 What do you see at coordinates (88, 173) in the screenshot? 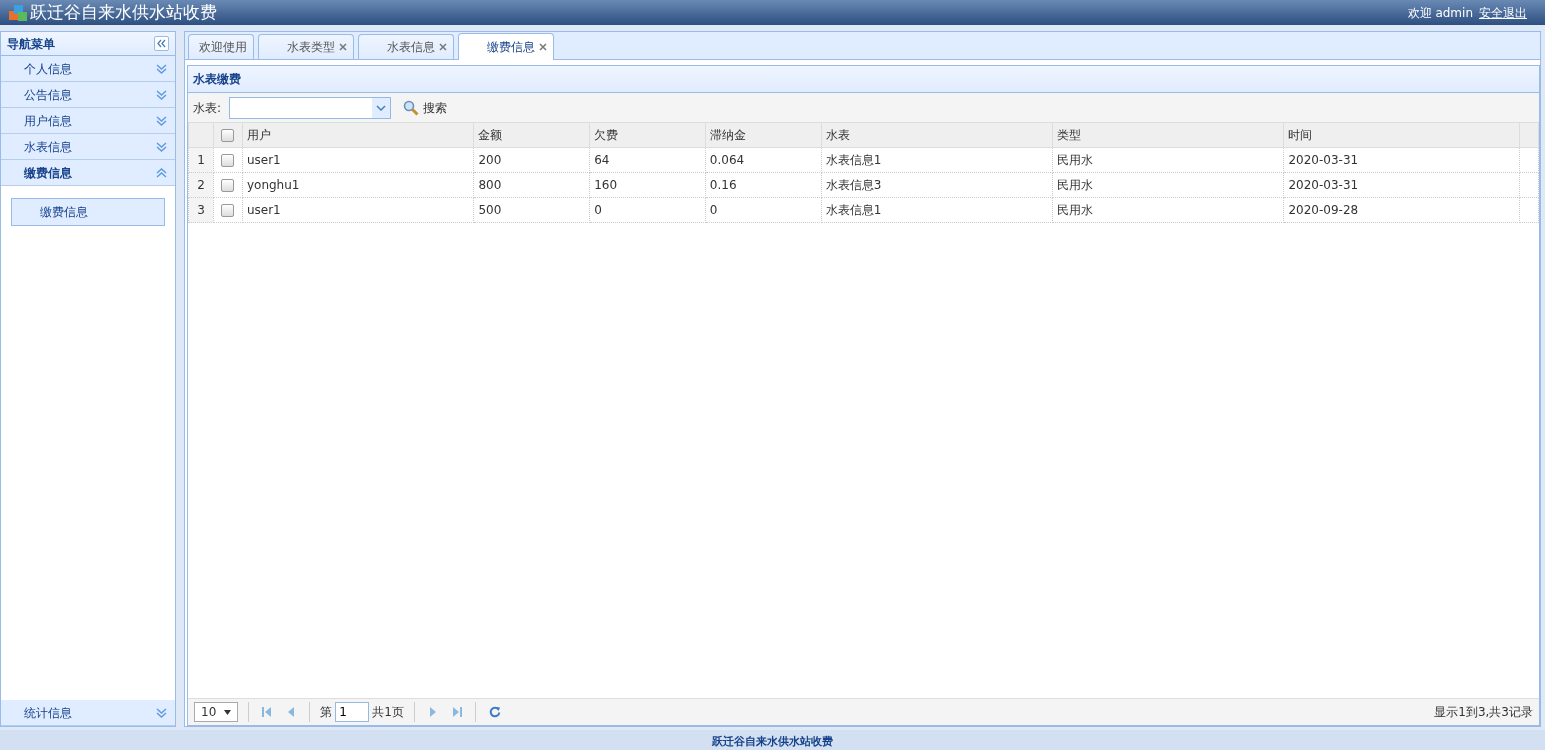
I see `accordion-header: 缴费信息` at bounding box center [88, 173].